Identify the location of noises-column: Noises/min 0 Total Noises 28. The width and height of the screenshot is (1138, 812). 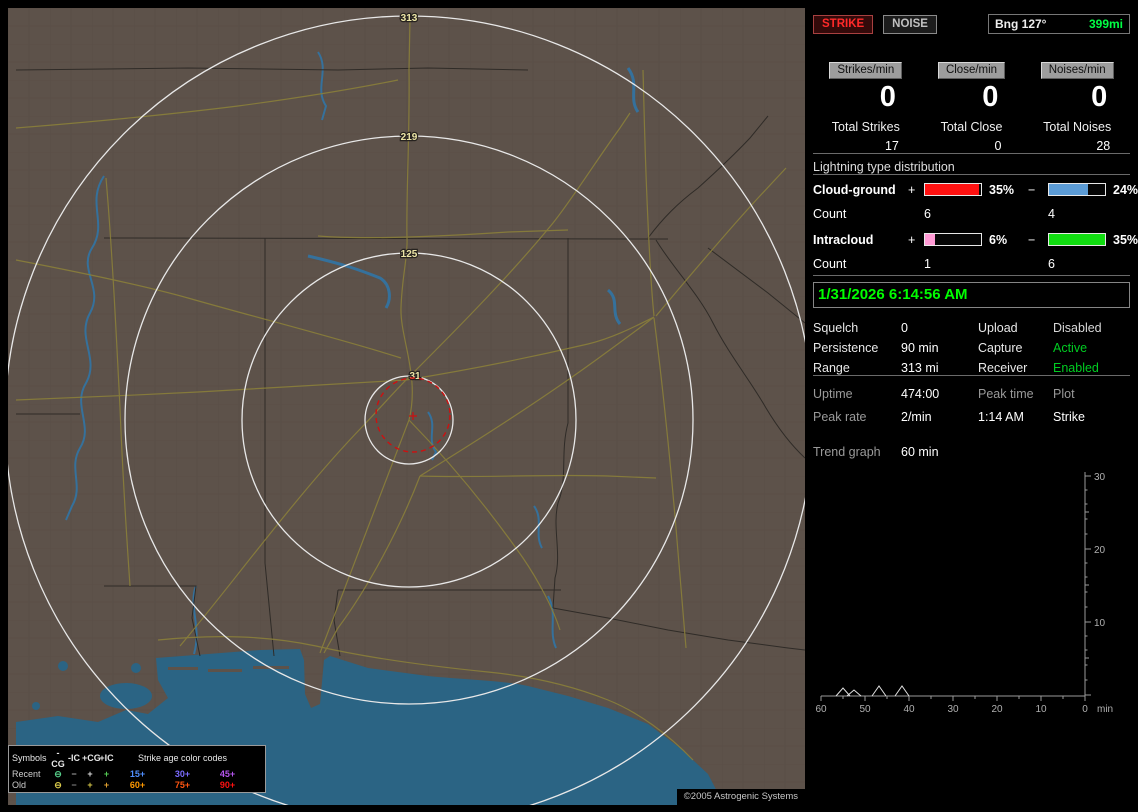
(1077, 107).